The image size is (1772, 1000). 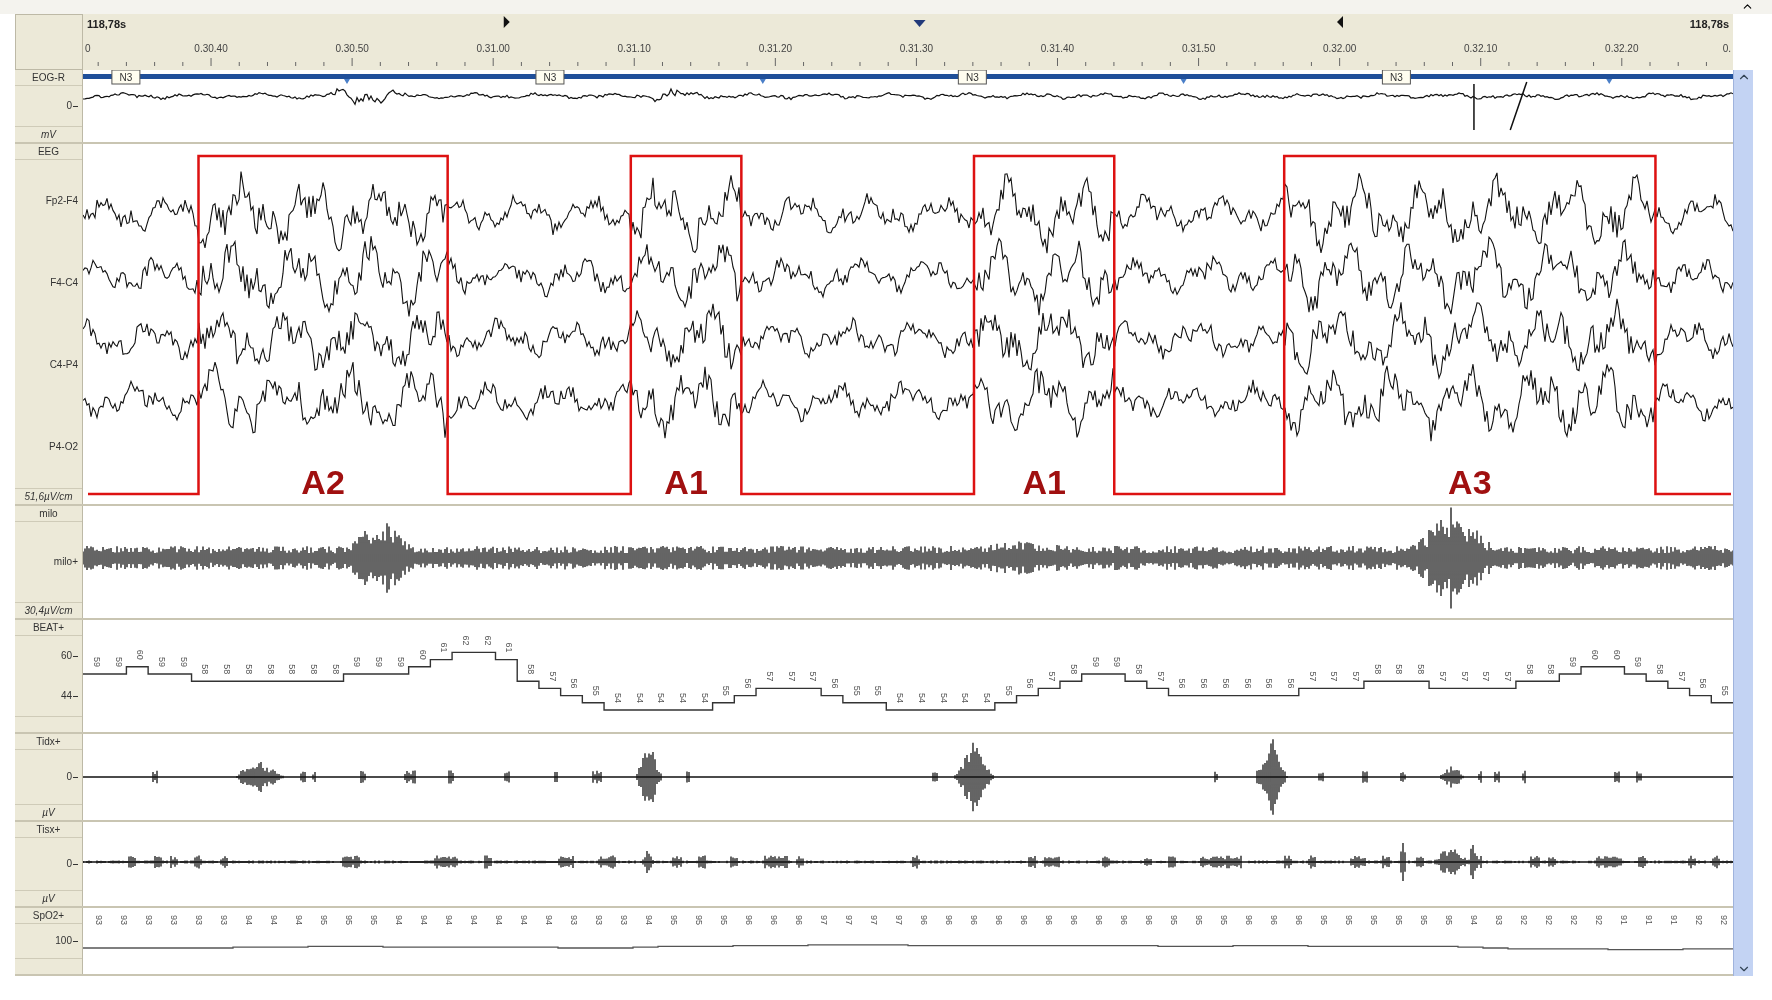 What do you see at coordinates (48, 898) in the screenshot?
I see `unit-label: µV` at bounding box center [48, 898].